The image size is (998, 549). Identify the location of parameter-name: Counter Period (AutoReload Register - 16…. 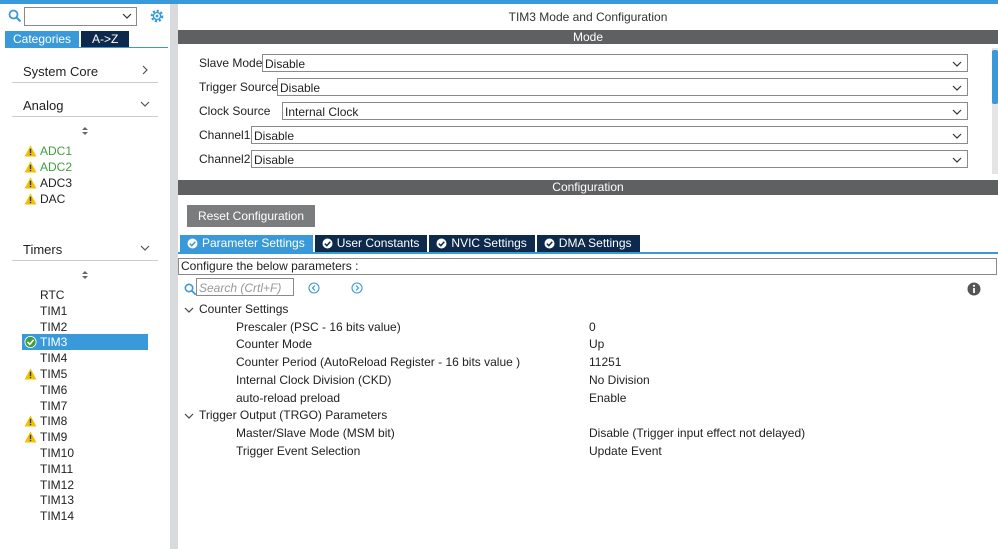
(378, 362).